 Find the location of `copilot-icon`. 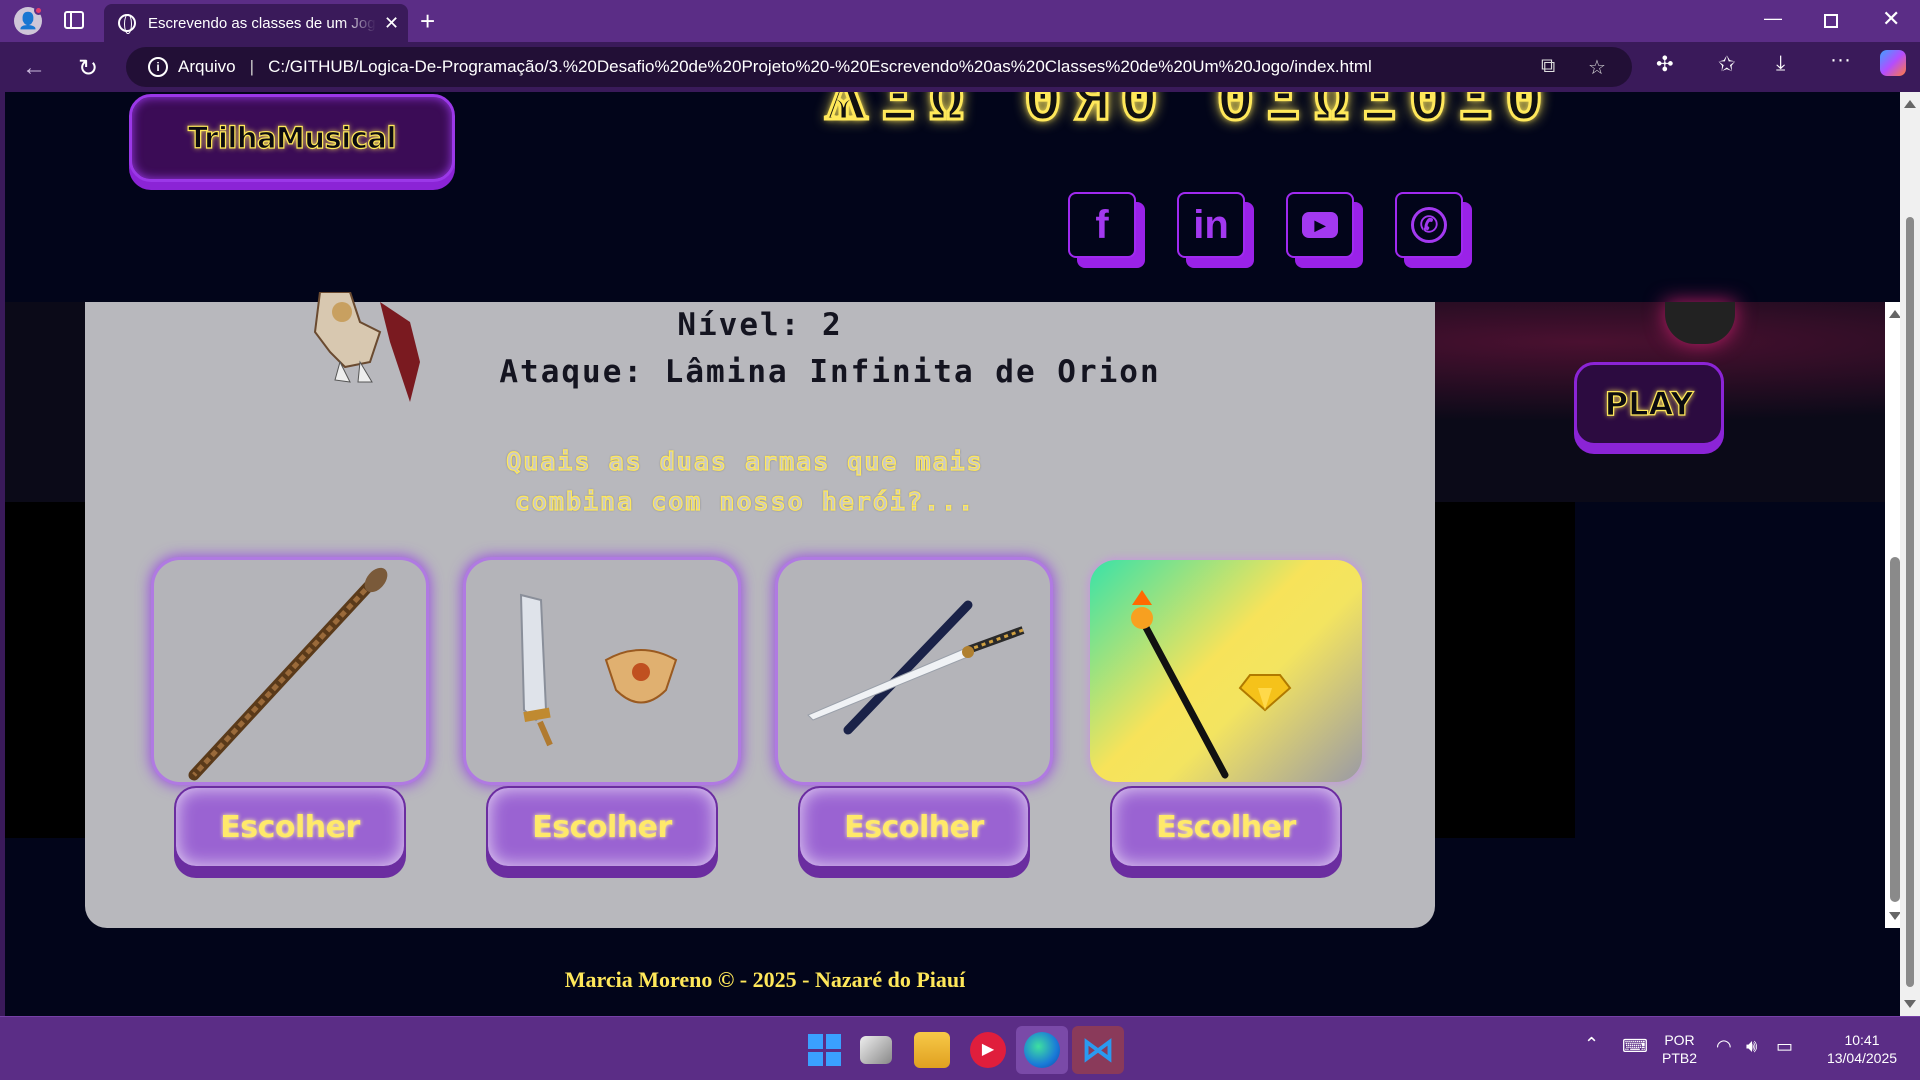

copilot-icon is located at coordinates (1893, 63).